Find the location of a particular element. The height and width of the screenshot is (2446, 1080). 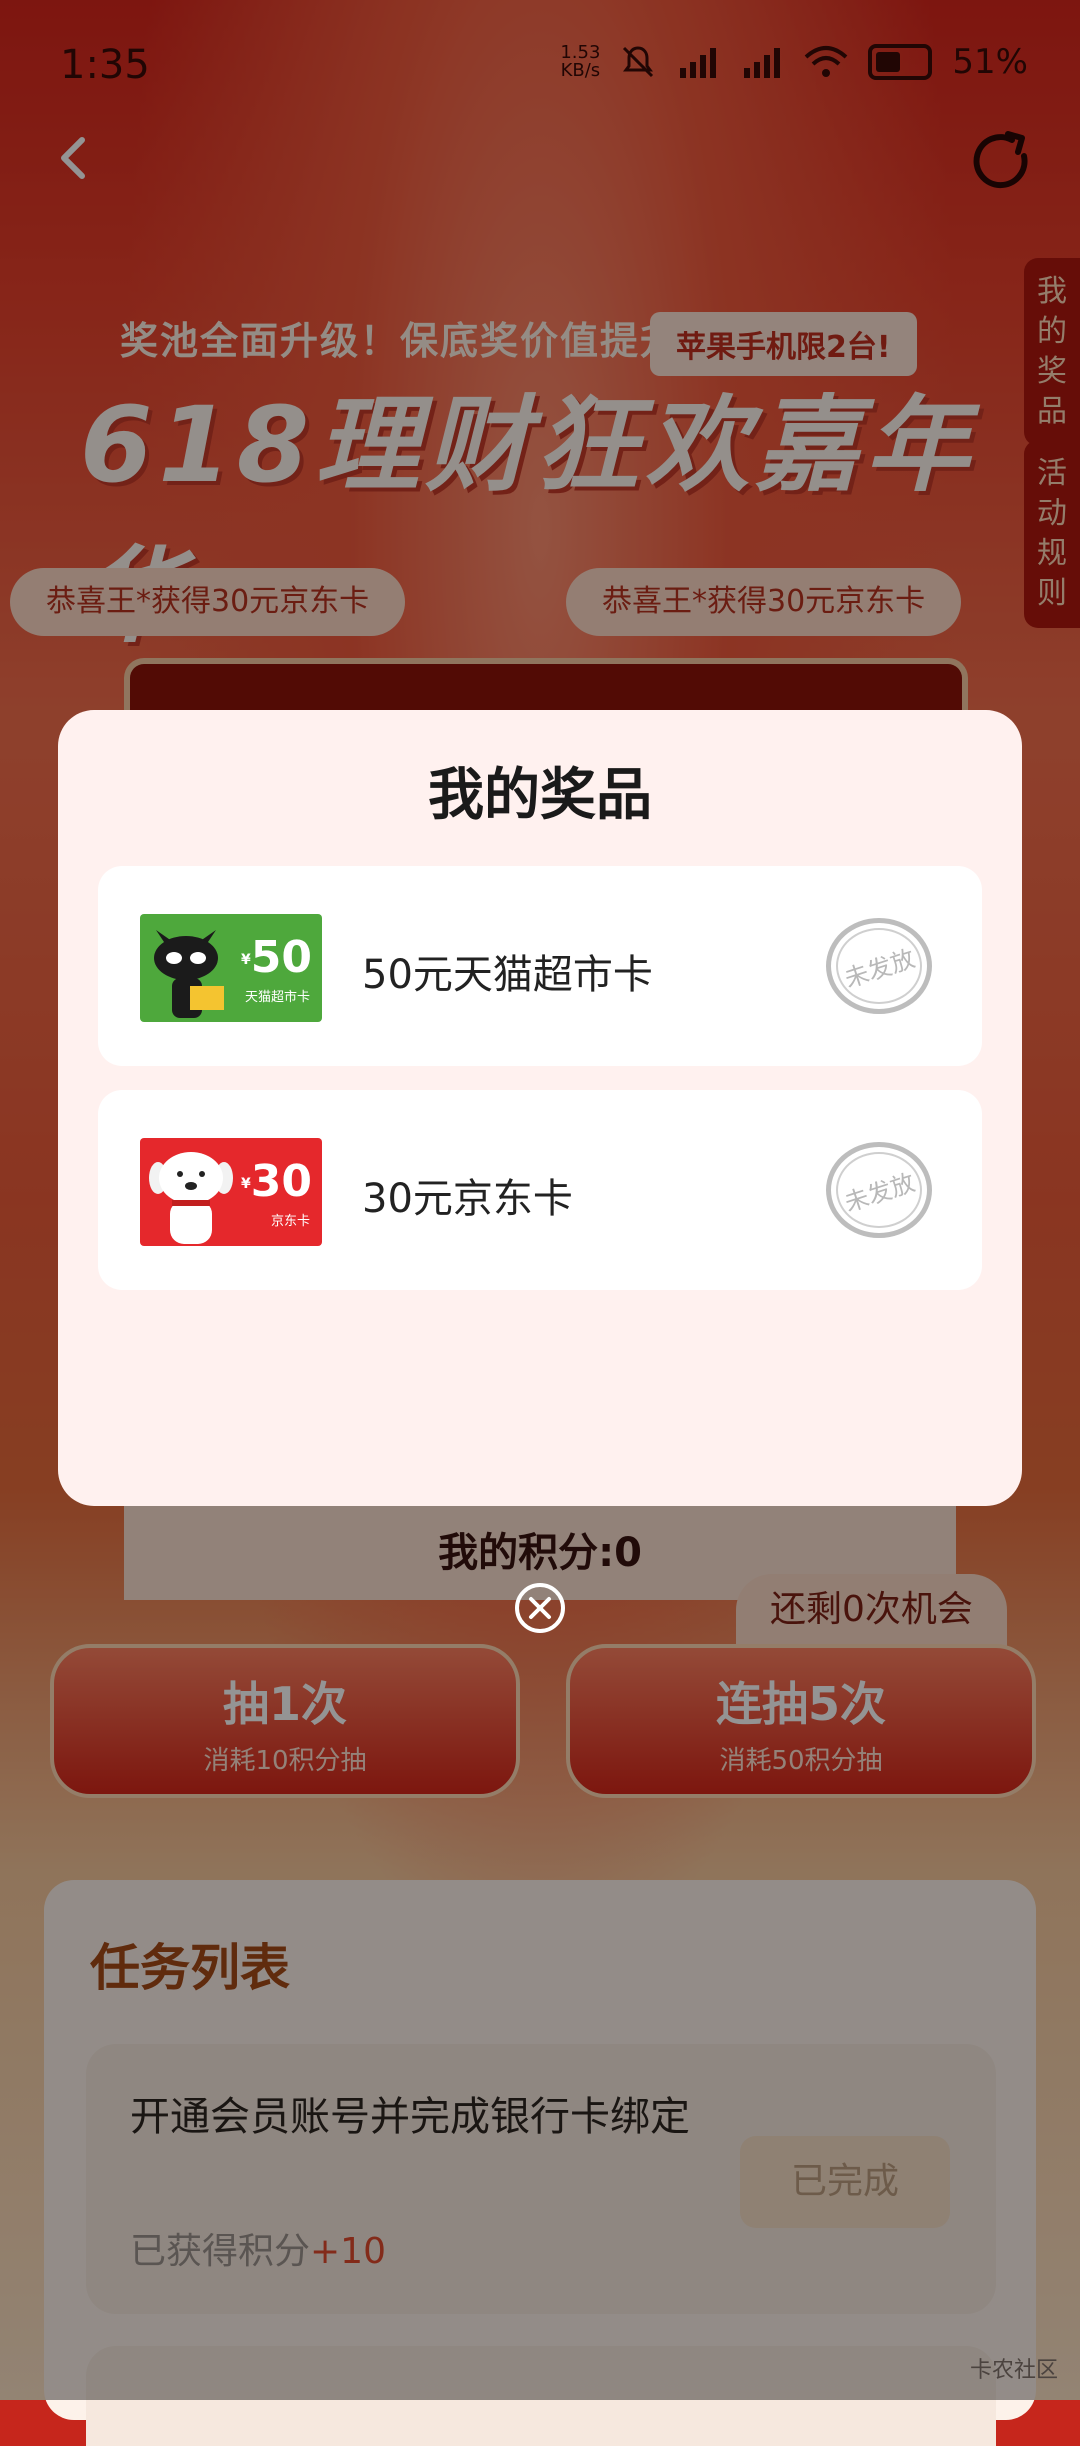

close-icon is located at coordinates (540, 1608).